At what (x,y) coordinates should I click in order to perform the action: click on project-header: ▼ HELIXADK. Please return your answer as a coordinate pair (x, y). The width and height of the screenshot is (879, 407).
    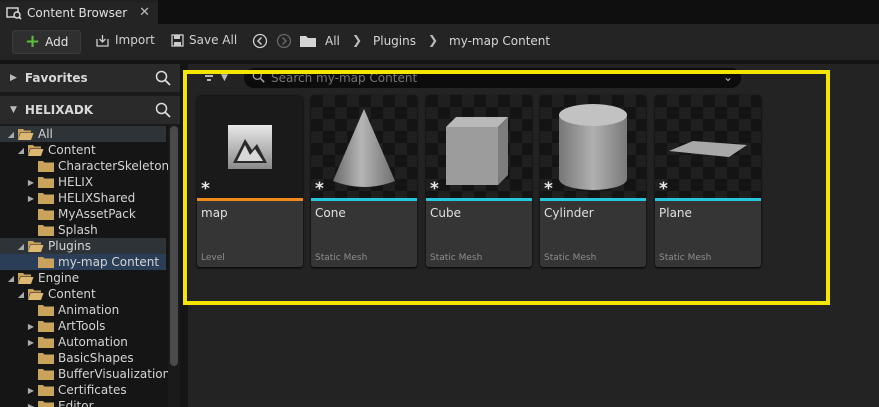
    Looking at the image, I should click on (90, 110).